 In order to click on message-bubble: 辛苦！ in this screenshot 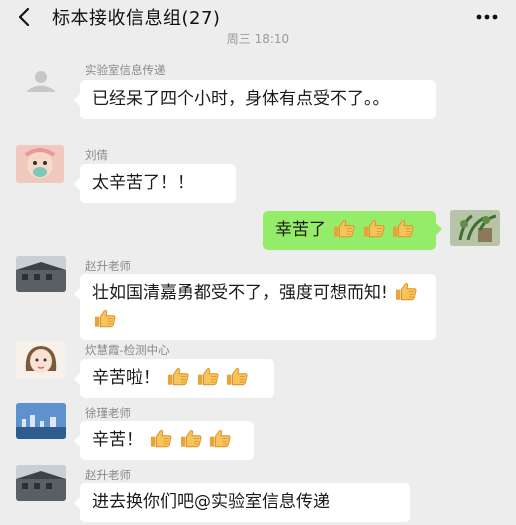, I will do `click(164, 440)`.